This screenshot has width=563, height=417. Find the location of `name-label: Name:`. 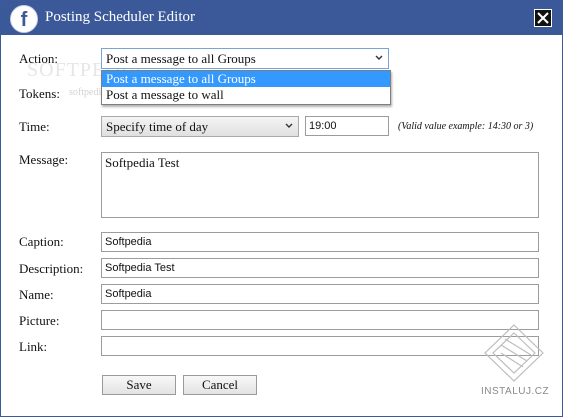

name-label: Name: is located at coordinates (36, 294).